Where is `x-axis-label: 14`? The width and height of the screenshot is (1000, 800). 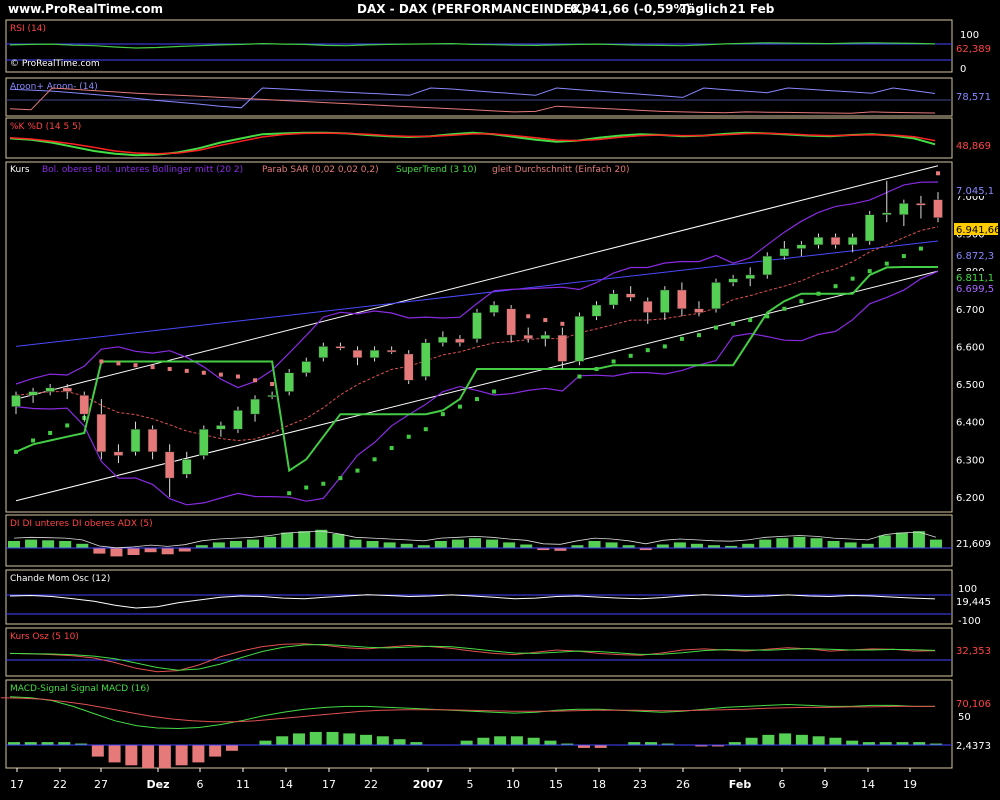
x-axis-label: 14 is located at coordinates (868, 784).